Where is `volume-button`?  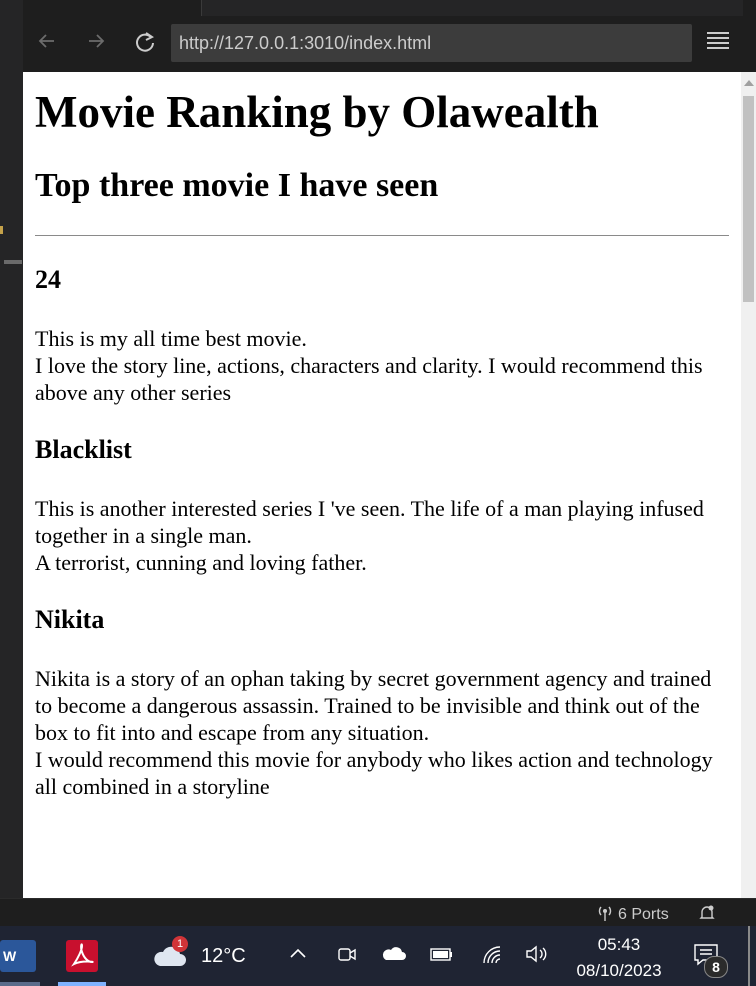 volume-button is located at coordinates (537, 956).